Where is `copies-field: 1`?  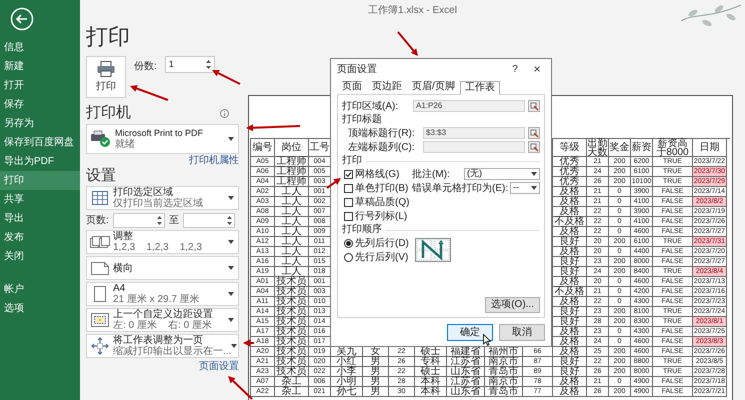
copies-field: 1 is located at coordinates (189, 64).